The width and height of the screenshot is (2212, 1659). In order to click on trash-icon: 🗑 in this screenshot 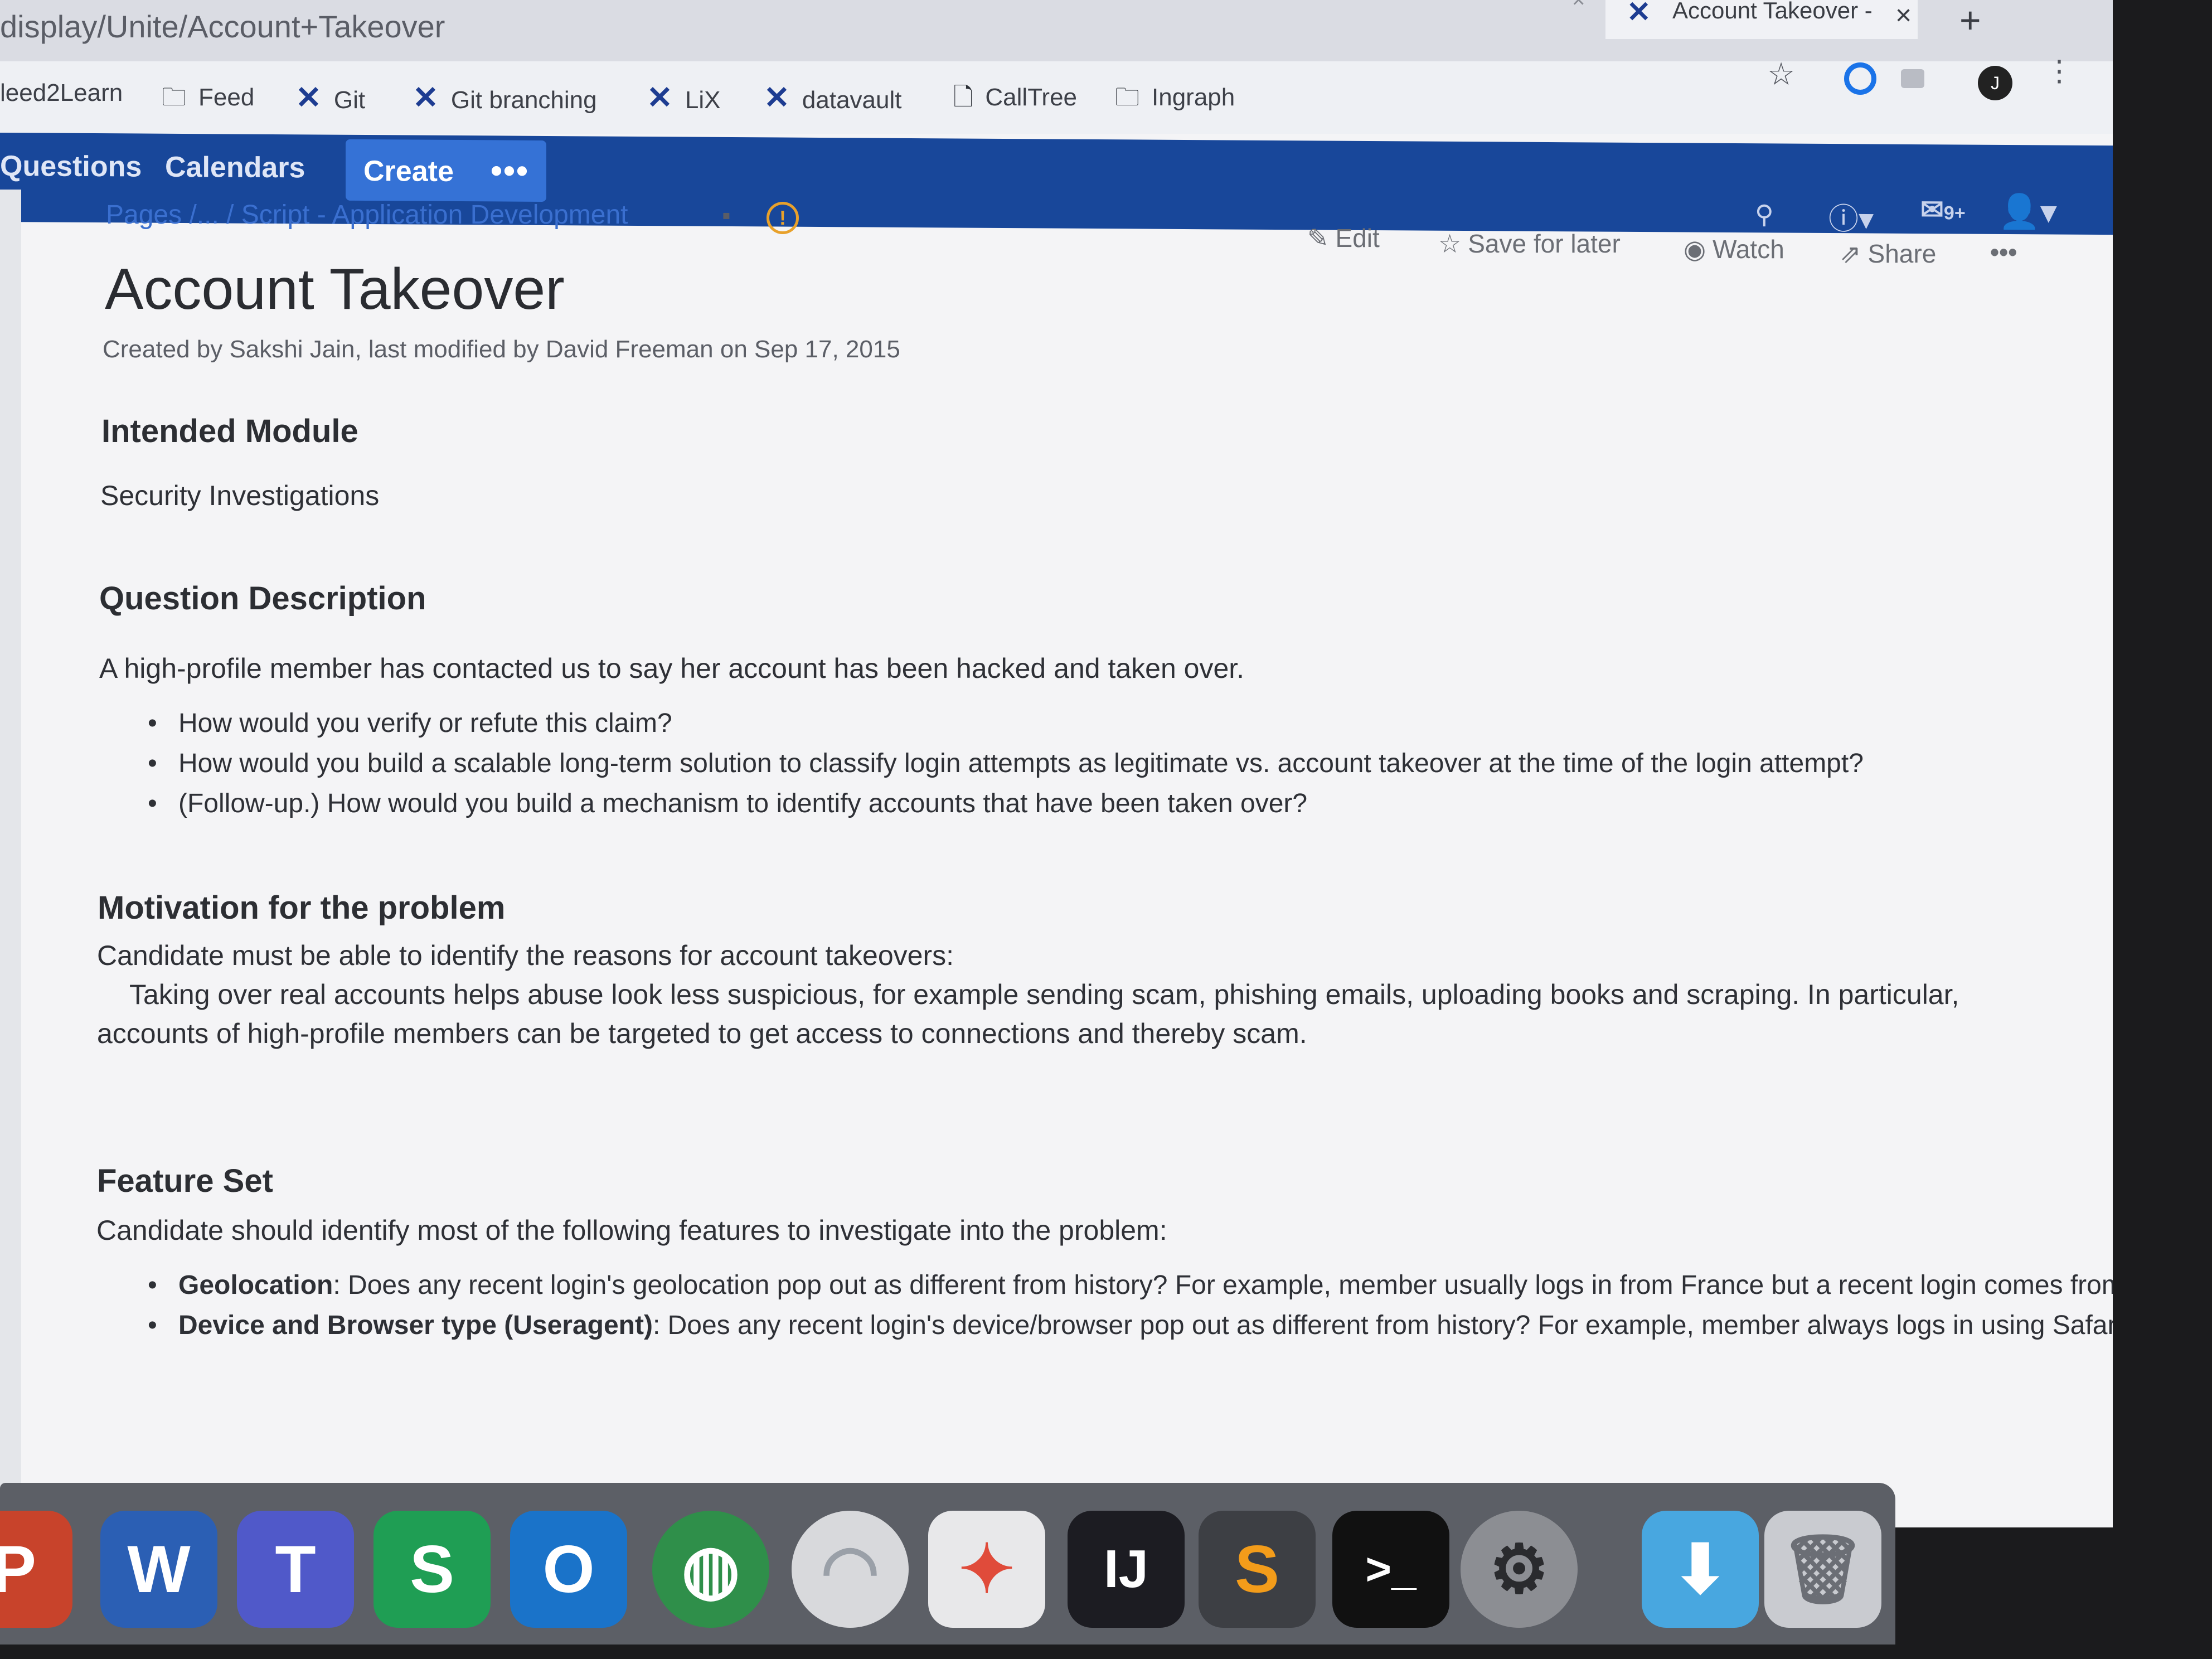, I will do `click(1822, 1570)`.